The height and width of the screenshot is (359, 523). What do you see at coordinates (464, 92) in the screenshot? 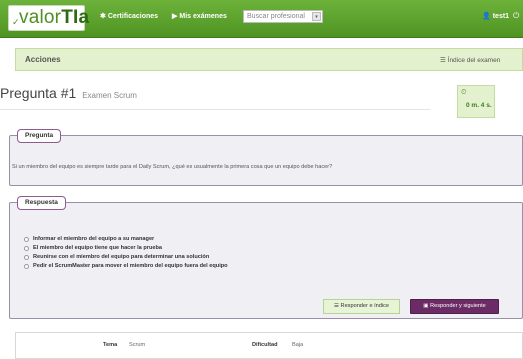
I see `clock-icon: ⏲` at bounding box center [464, 92].